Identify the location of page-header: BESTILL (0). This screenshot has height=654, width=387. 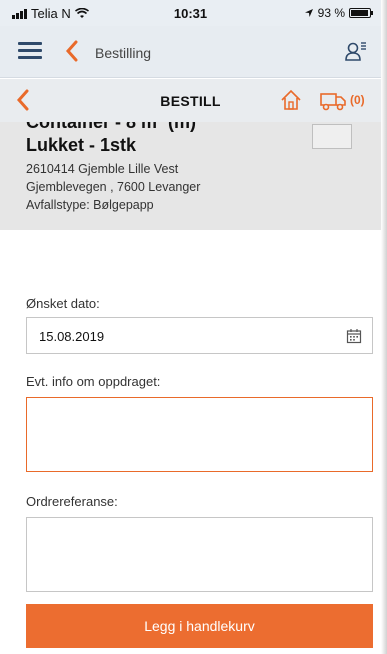
(190, 100).